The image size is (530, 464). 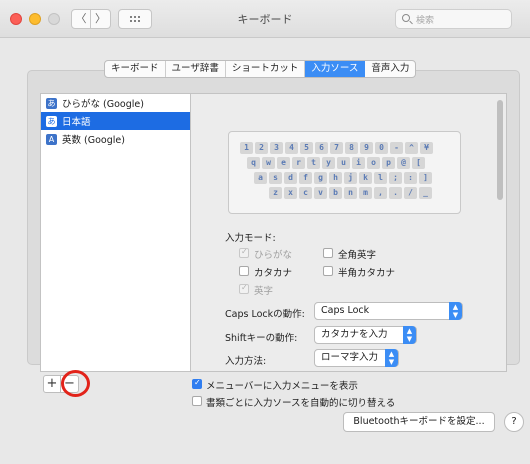 What do you see at coordinates (250, 238) in the screenshot?
I see `input-mode-heading: 入力モード:` at bounding box center [250, 238].